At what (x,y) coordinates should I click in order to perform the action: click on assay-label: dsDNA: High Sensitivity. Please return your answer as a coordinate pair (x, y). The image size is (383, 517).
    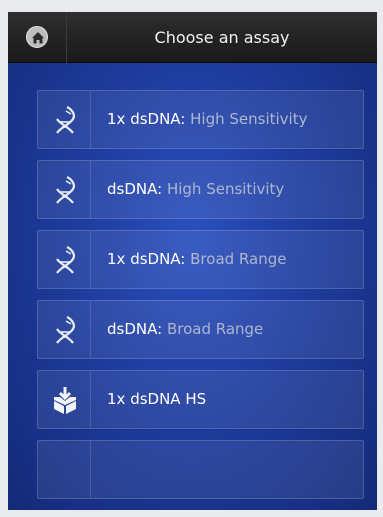
    Looking at the image, I should click on (195, 189).